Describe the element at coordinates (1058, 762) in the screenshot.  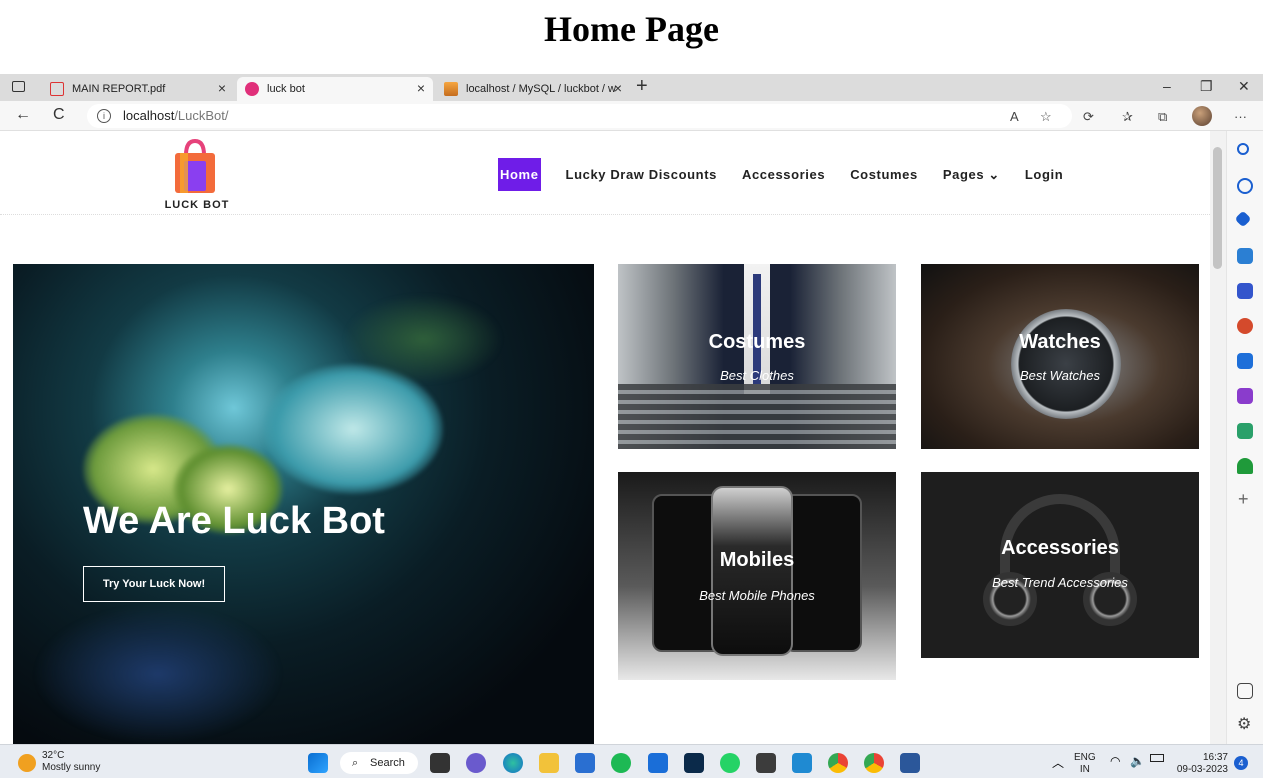
I see `show-hidden-icons-icon: ︿` at that location.